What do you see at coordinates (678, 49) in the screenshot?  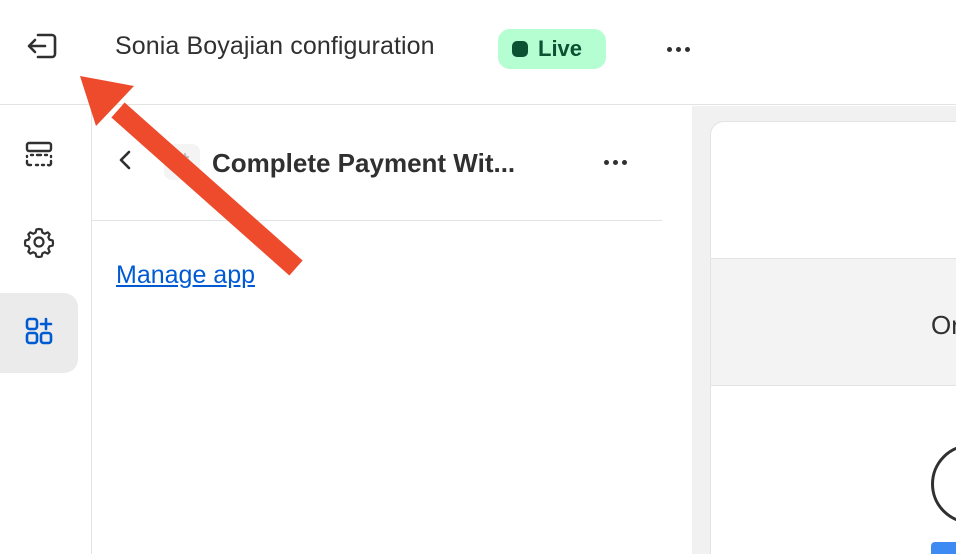 I see `more-actions-button` at bounding box center [678, 49].